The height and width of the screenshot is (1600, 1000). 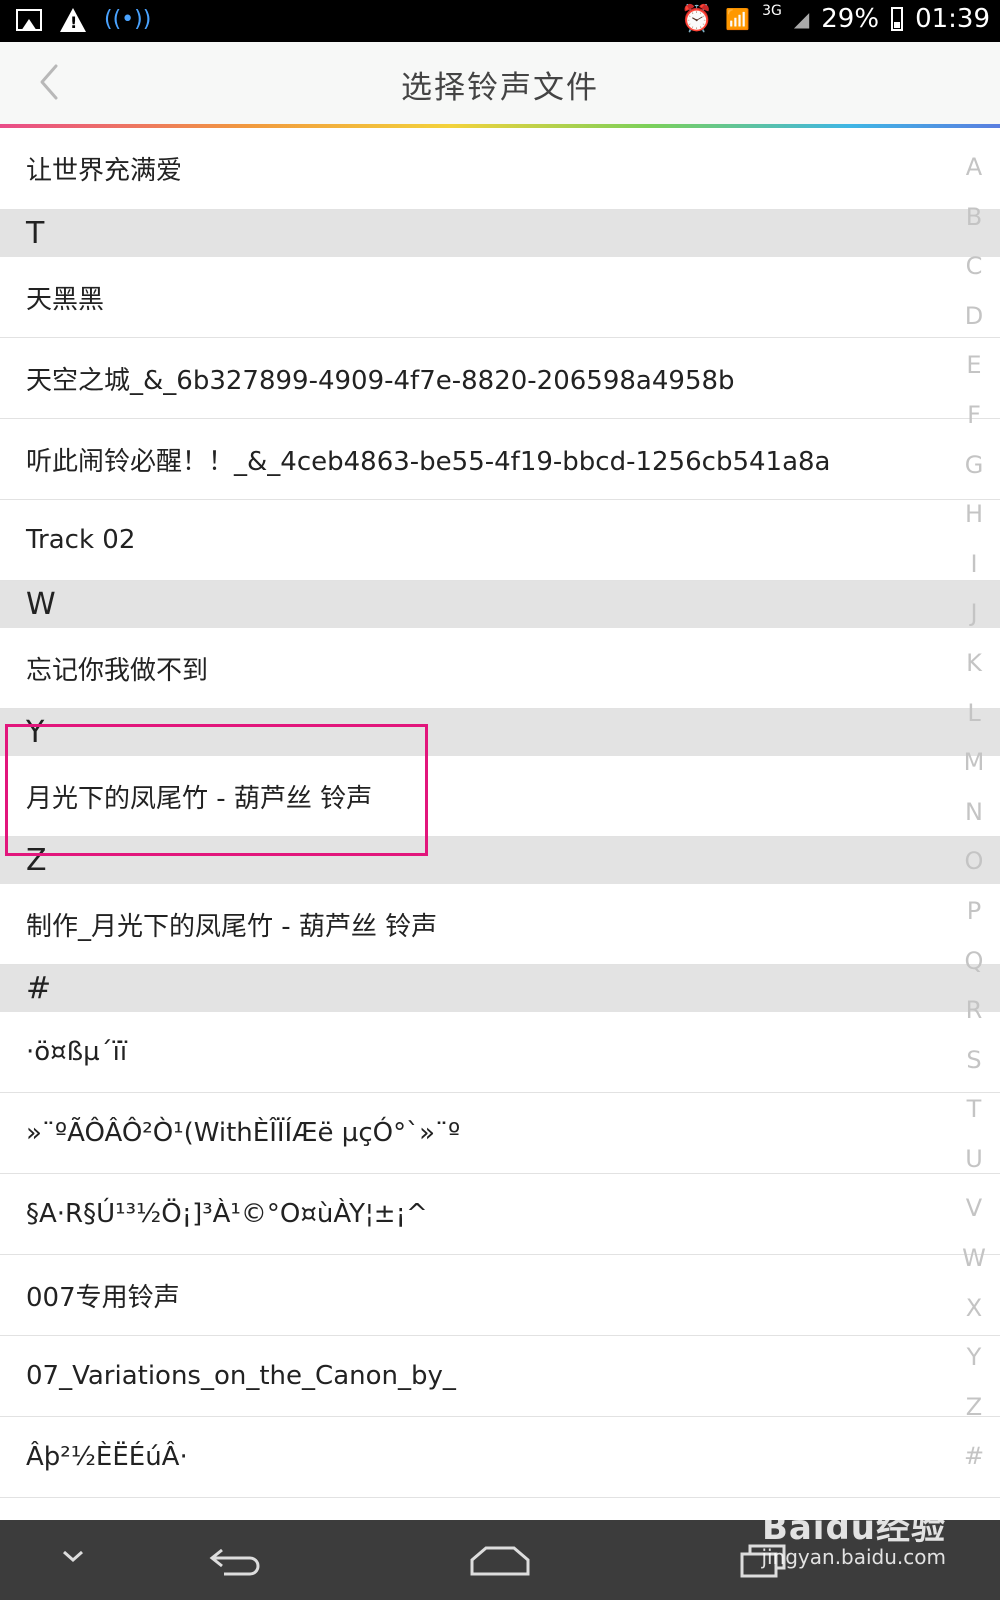 What do you see at coordinates (974, 168) in the screenshot?
I see `index-letter: A` at bounding box center [974, 168].